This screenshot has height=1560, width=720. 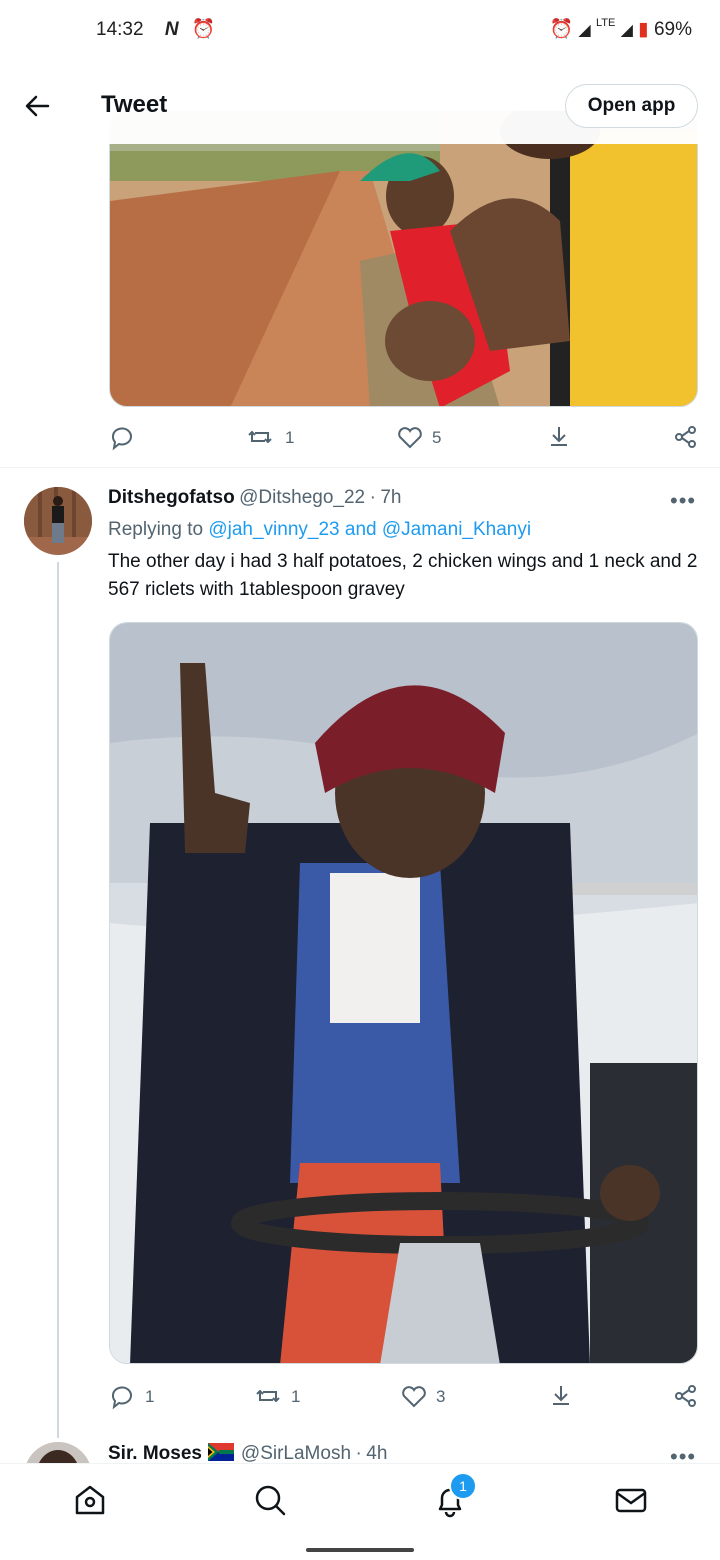 What do you see at coordinates (683, 501) in the screenshot?
I see `more-options-icon: •••` at bounding box center [683, 501].